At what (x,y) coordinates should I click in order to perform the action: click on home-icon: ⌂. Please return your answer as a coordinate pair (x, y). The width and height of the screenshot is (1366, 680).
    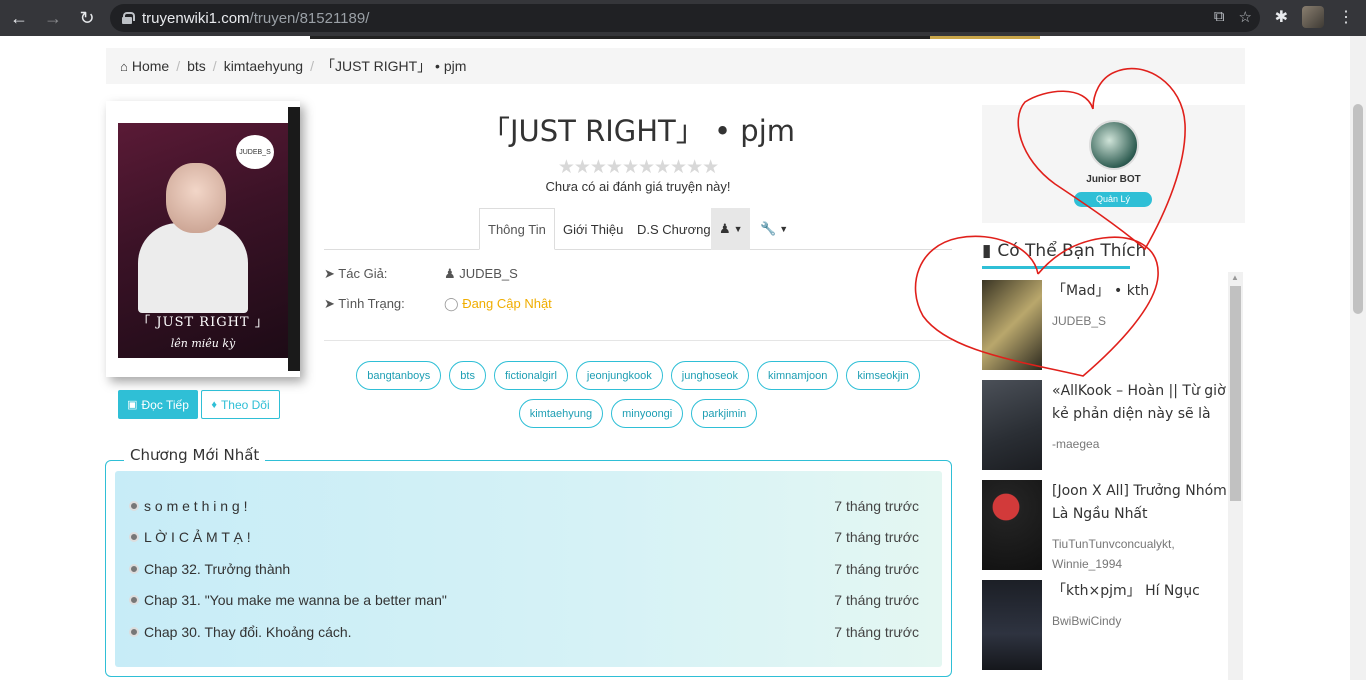
    Looking at the image, I should click on (124, 66).